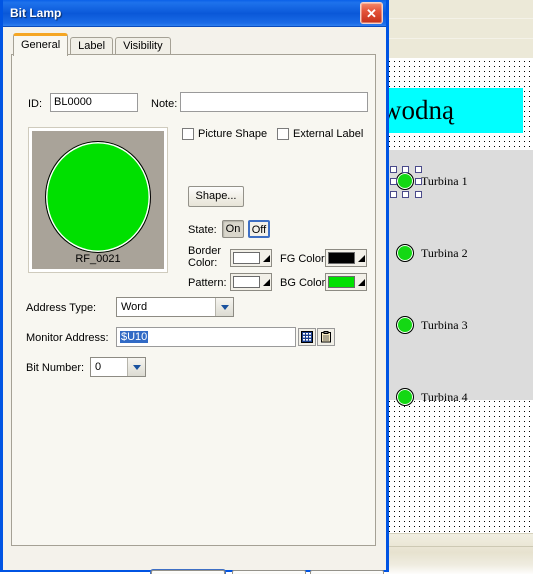 Image resolution: width=533 pixels, height=574 pixels. I want to click on canvas-banner-text: wodną, so click(420, 110).